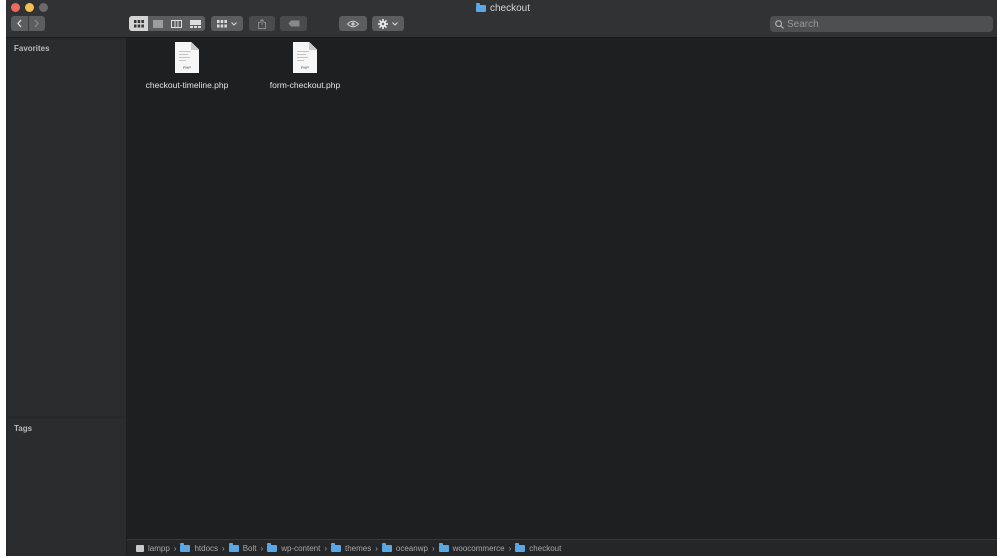 This screenshot has width=1000, height=558. I want to click on share-button, so click(262, 23).